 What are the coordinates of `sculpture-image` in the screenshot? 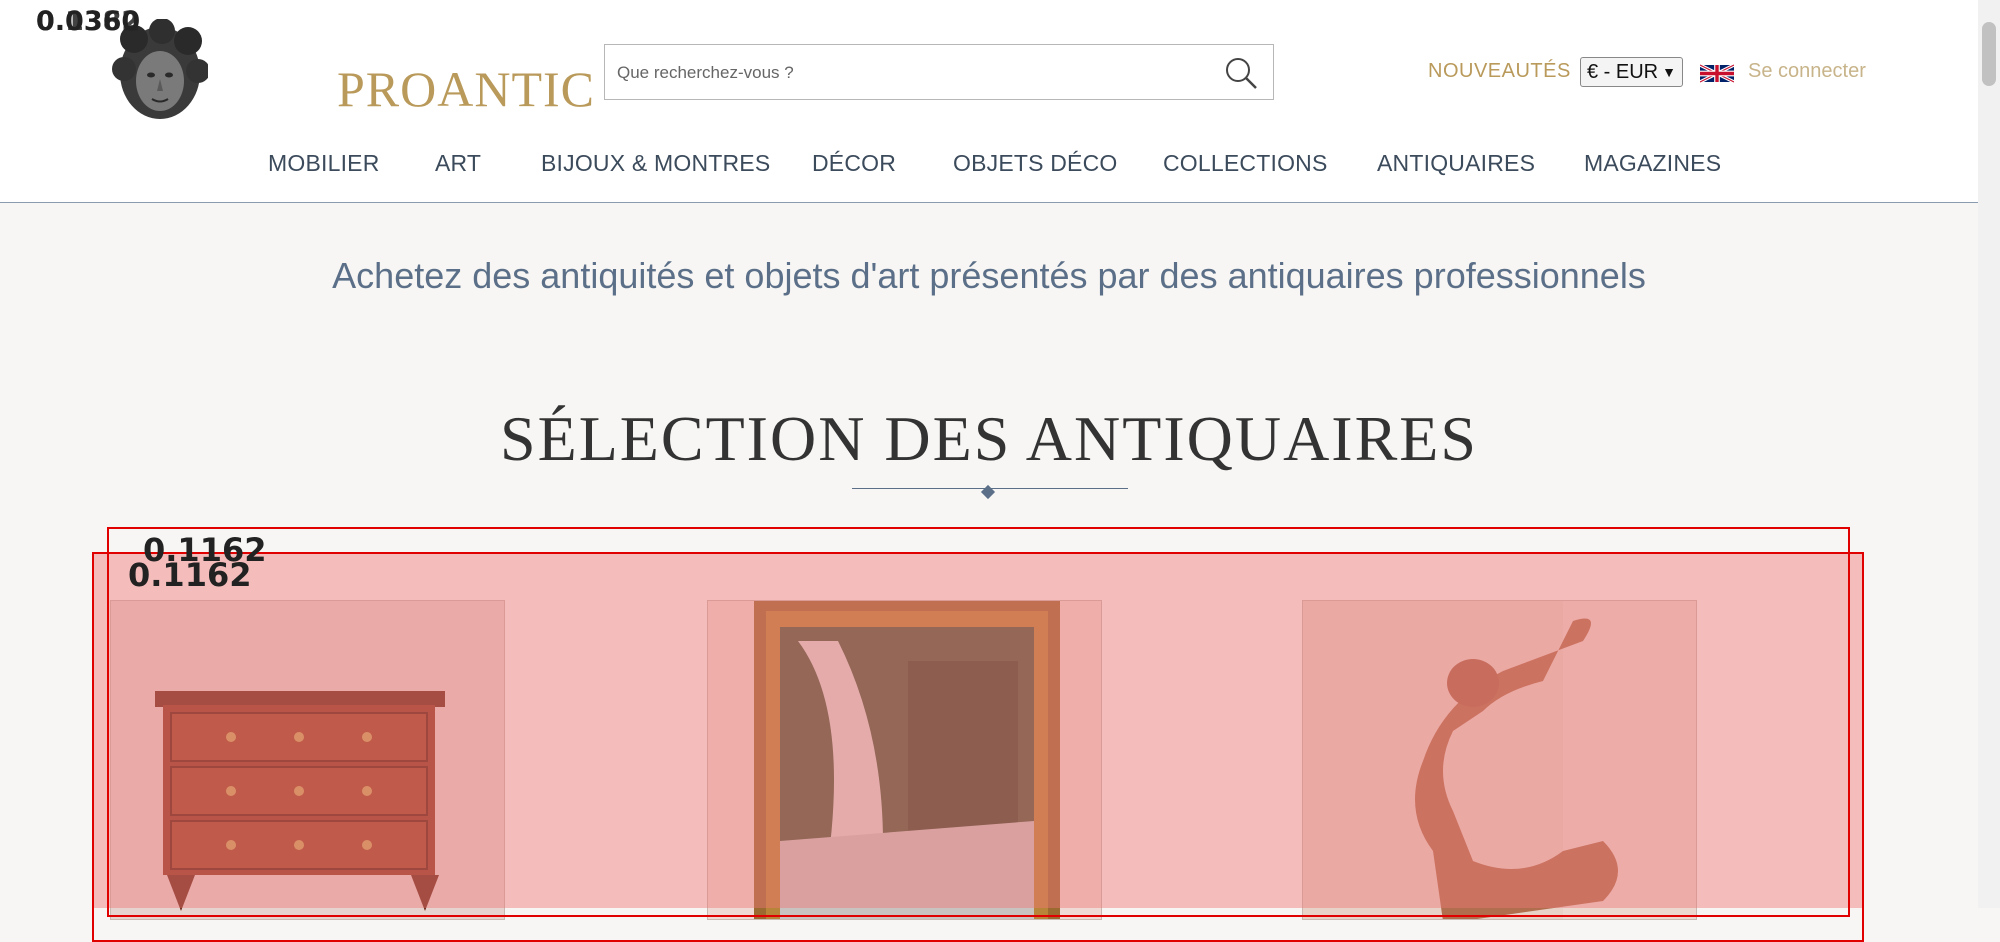 It's located at (1499, 760).